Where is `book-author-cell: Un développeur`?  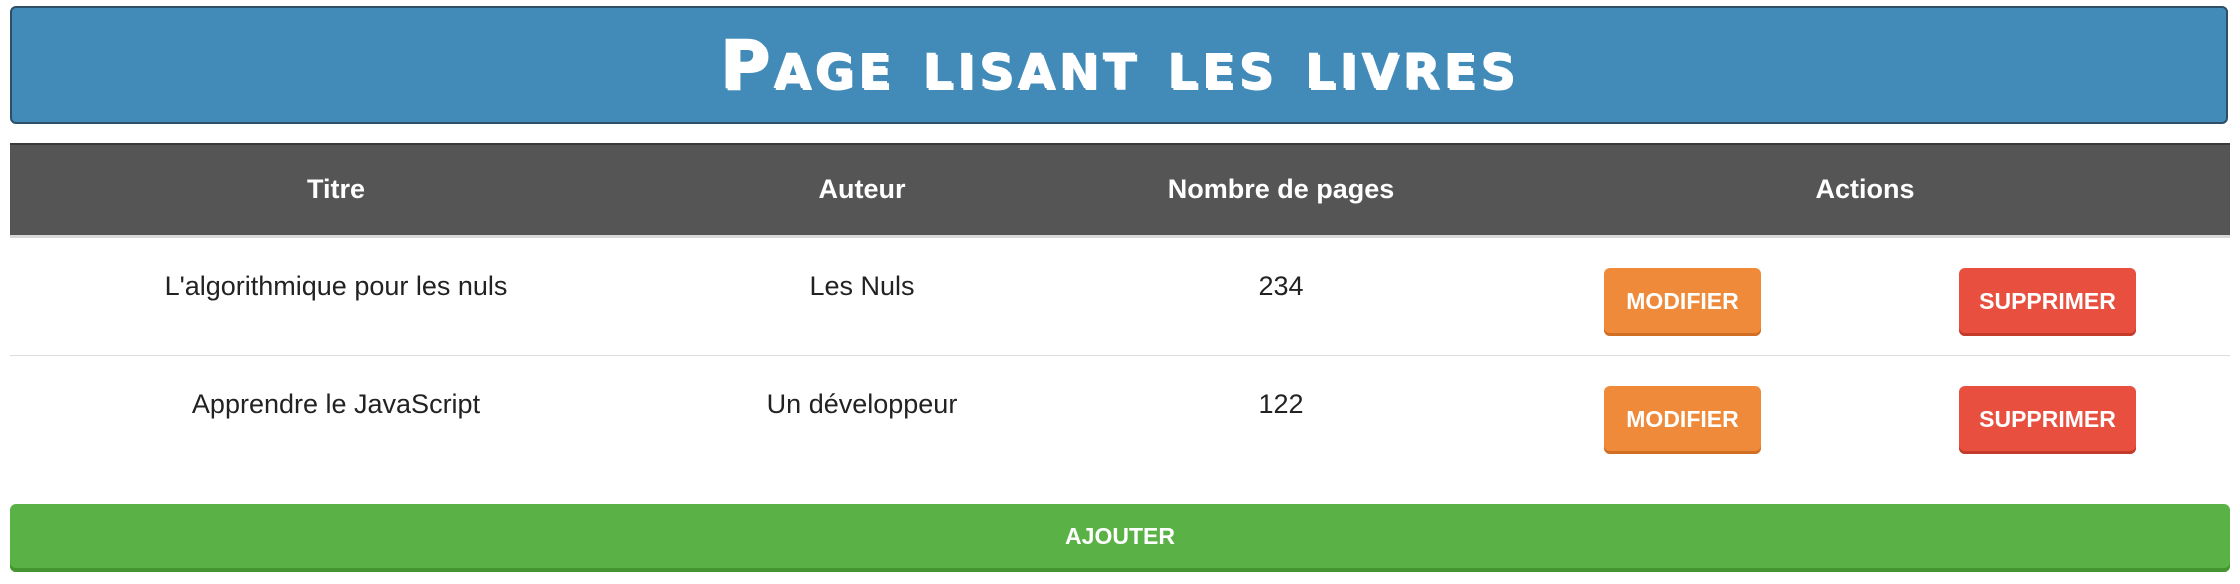 book-author-cell: Un développeur is located at coordinates (862, 414).